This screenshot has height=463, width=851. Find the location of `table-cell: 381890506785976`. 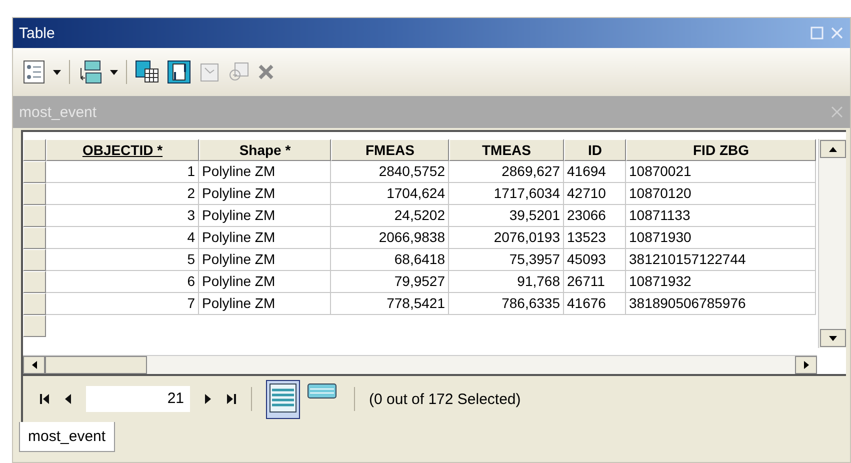

table-cell: 381890506785976 is located at coordinates (721, 304).